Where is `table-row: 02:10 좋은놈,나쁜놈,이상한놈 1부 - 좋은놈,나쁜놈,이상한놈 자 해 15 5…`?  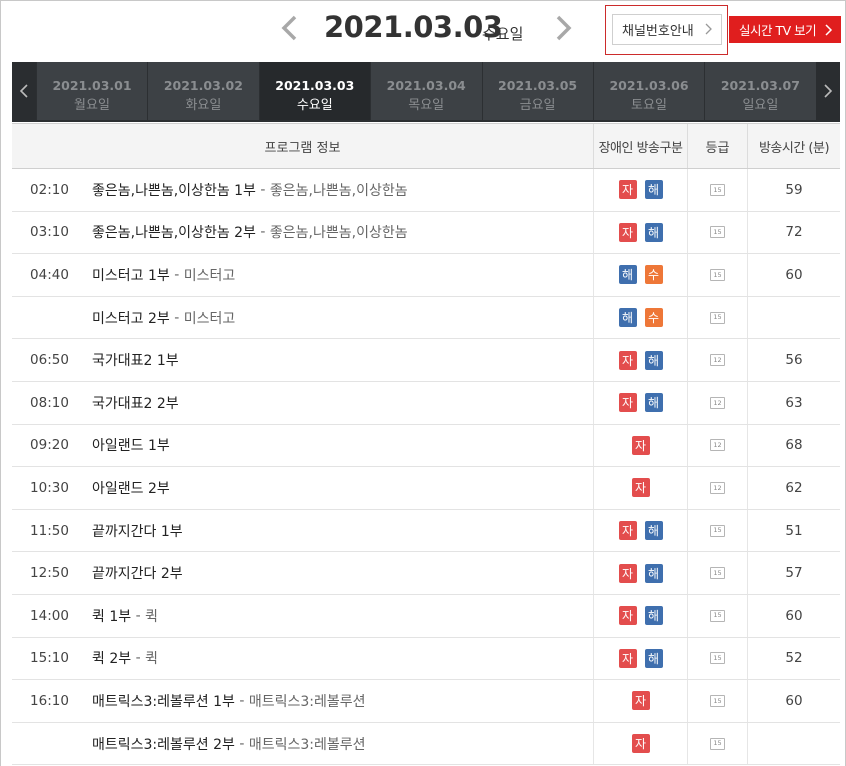
table-row: 02:10 좋은놈,나쁜놈,이상한놈 1부 - 좋은놈,나쁜놈,이상한놈 자 해 15 5… is located at coordinates (426, 190).